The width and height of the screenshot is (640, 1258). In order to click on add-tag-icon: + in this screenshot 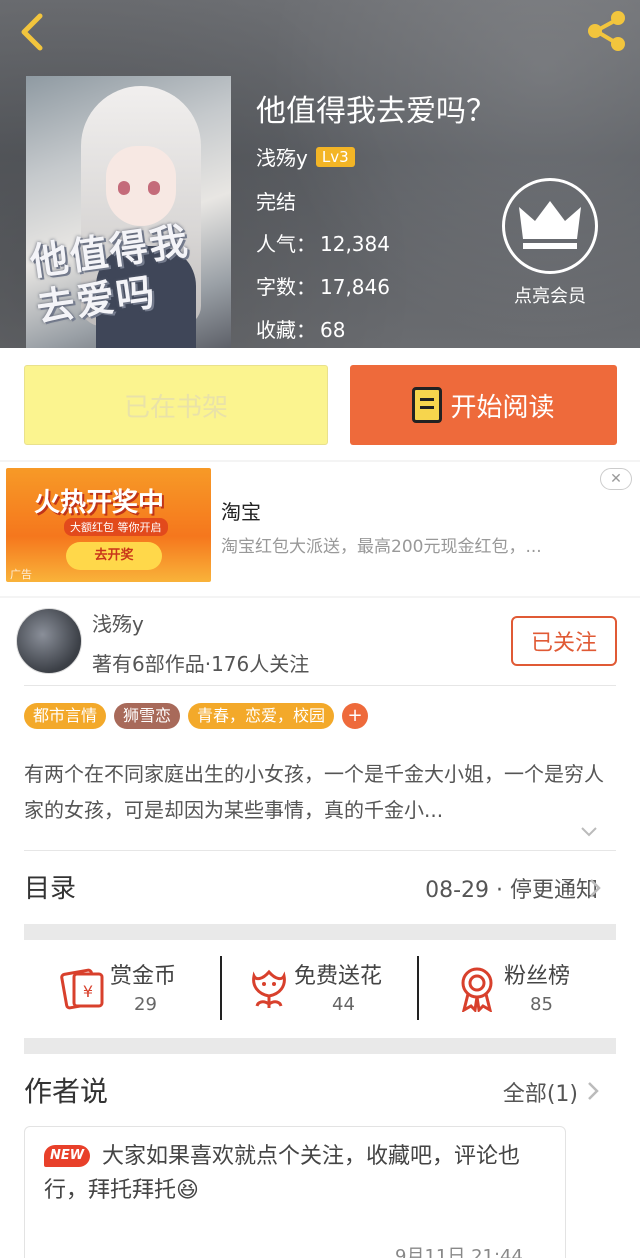, I will do `click(355, 716)`.